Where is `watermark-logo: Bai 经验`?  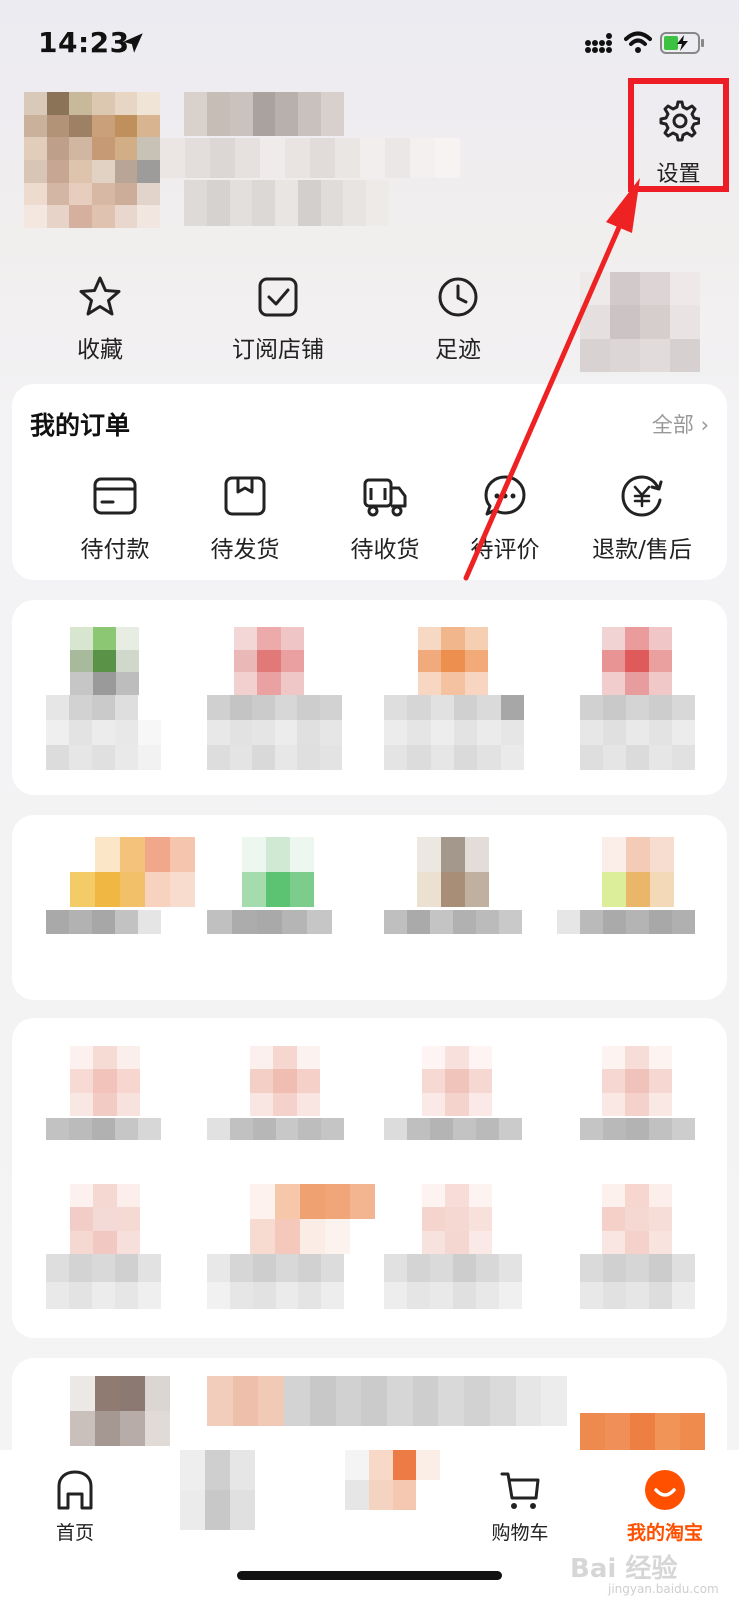
watermark-logo: Bai 经验 is located at coordinates (624, 1569).